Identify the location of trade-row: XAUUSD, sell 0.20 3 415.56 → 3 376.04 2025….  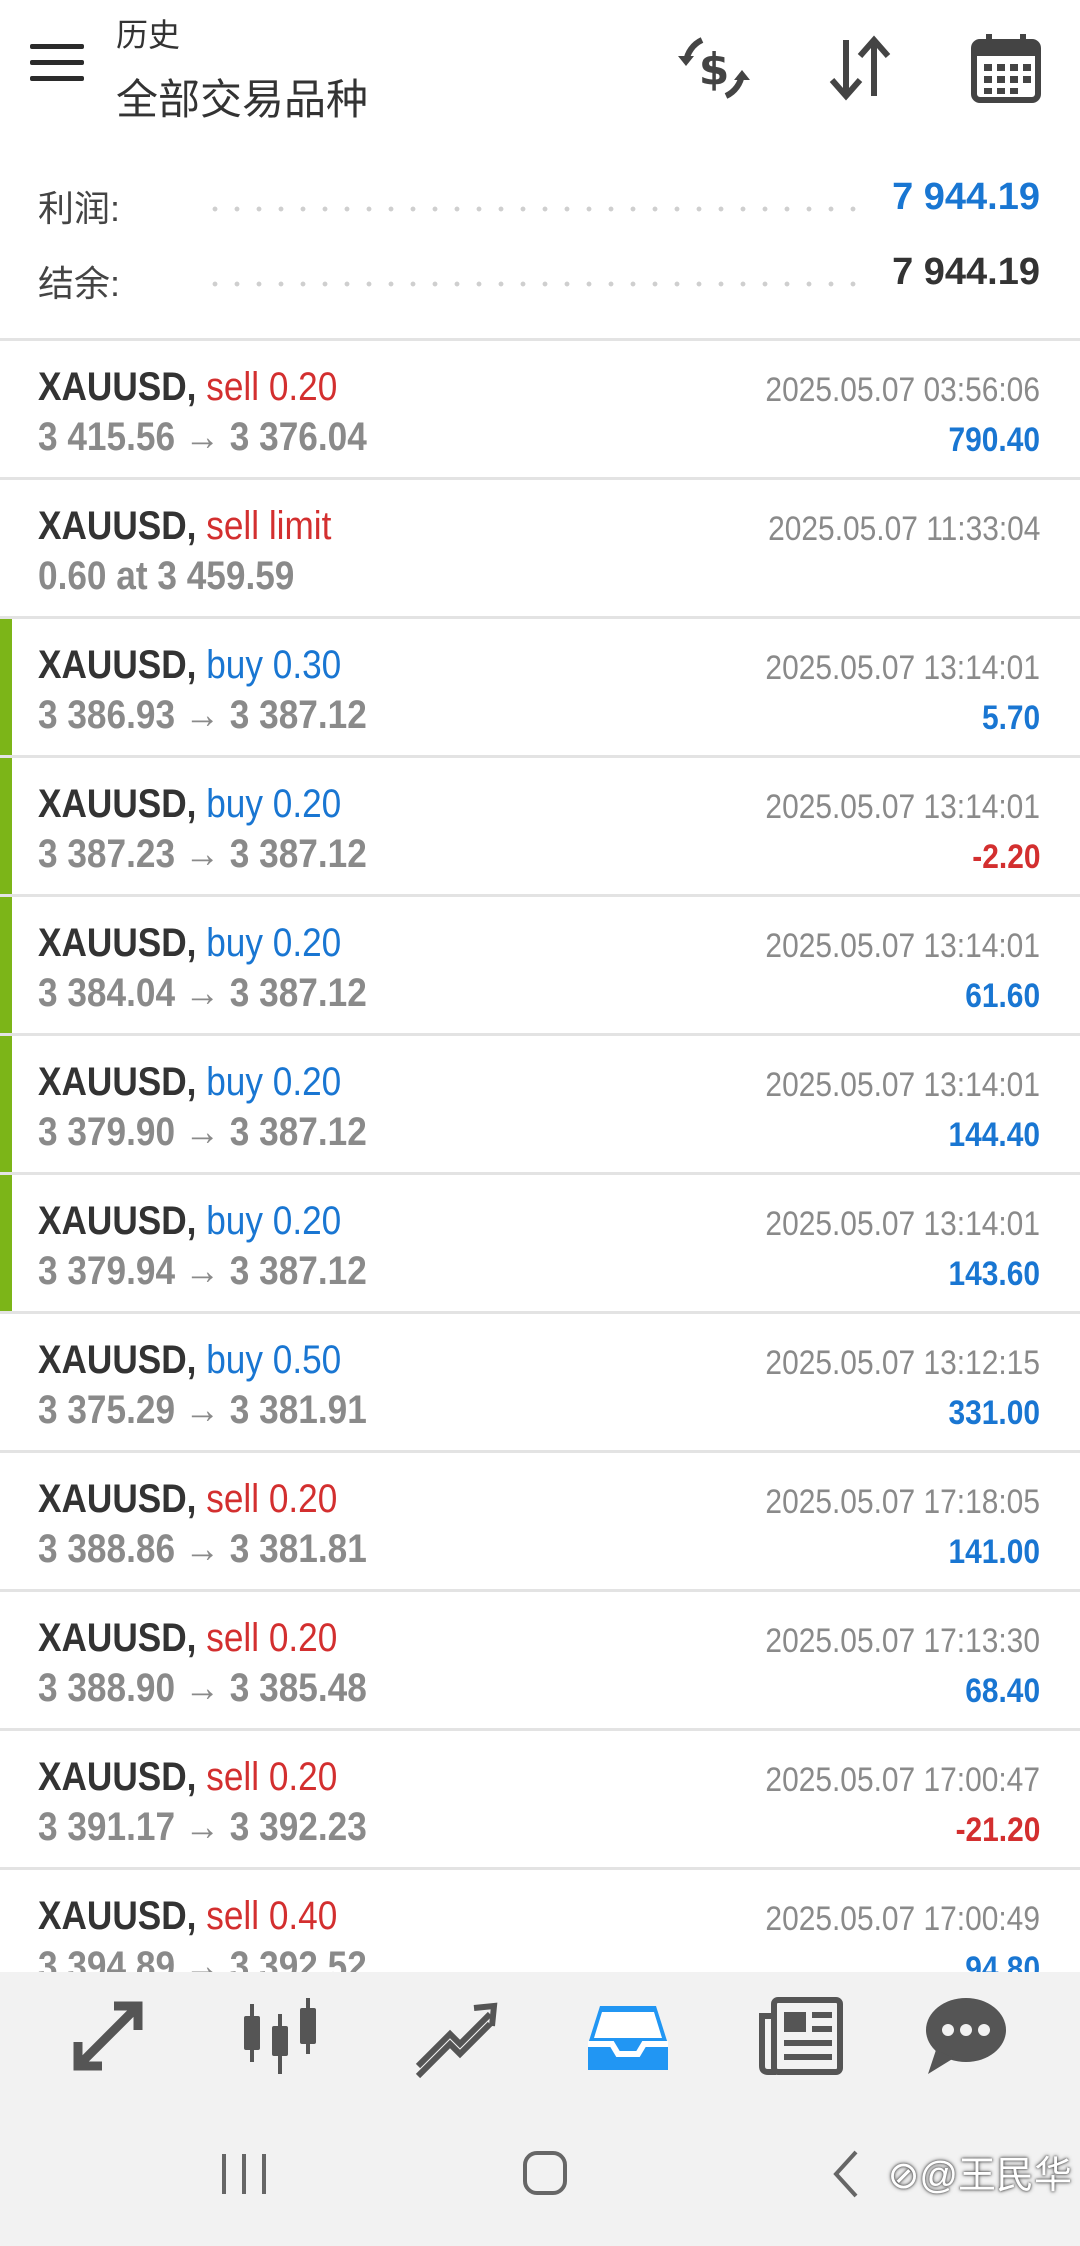
(540, 410).